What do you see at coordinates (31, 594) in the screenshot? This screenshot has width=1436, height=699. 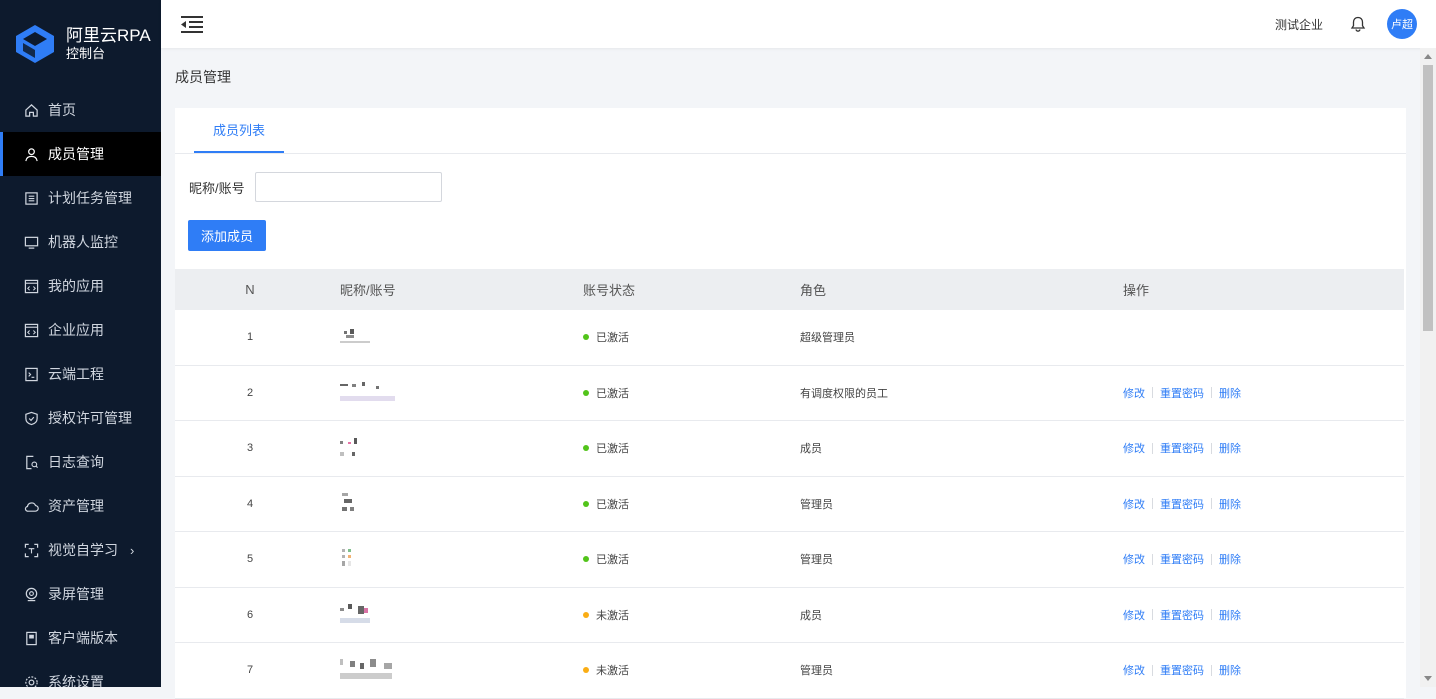 I see `record-icon` at bounding box center [31, 594].